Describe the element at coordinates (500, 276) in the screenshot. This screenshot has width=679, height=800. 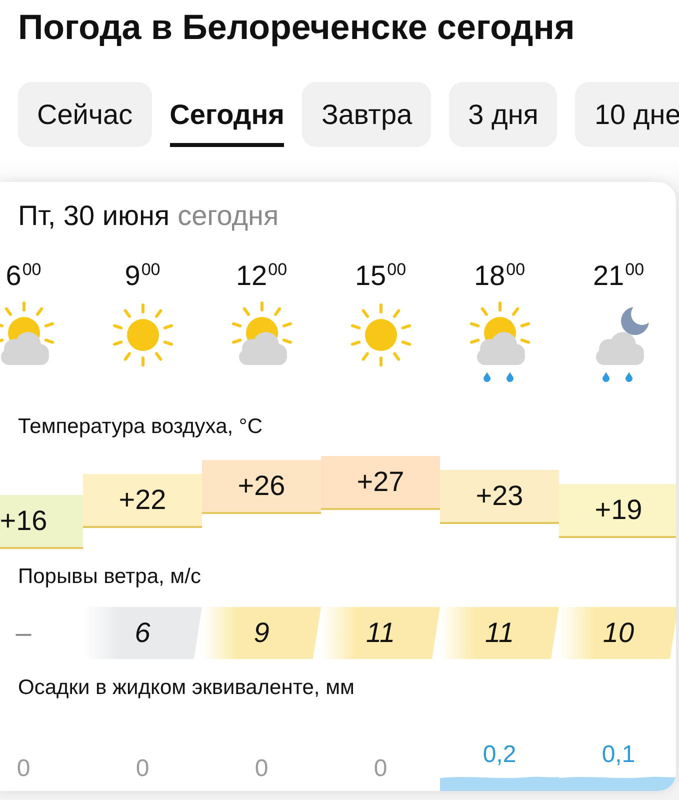
I see `time-label: 18$^{00}$` at that location.